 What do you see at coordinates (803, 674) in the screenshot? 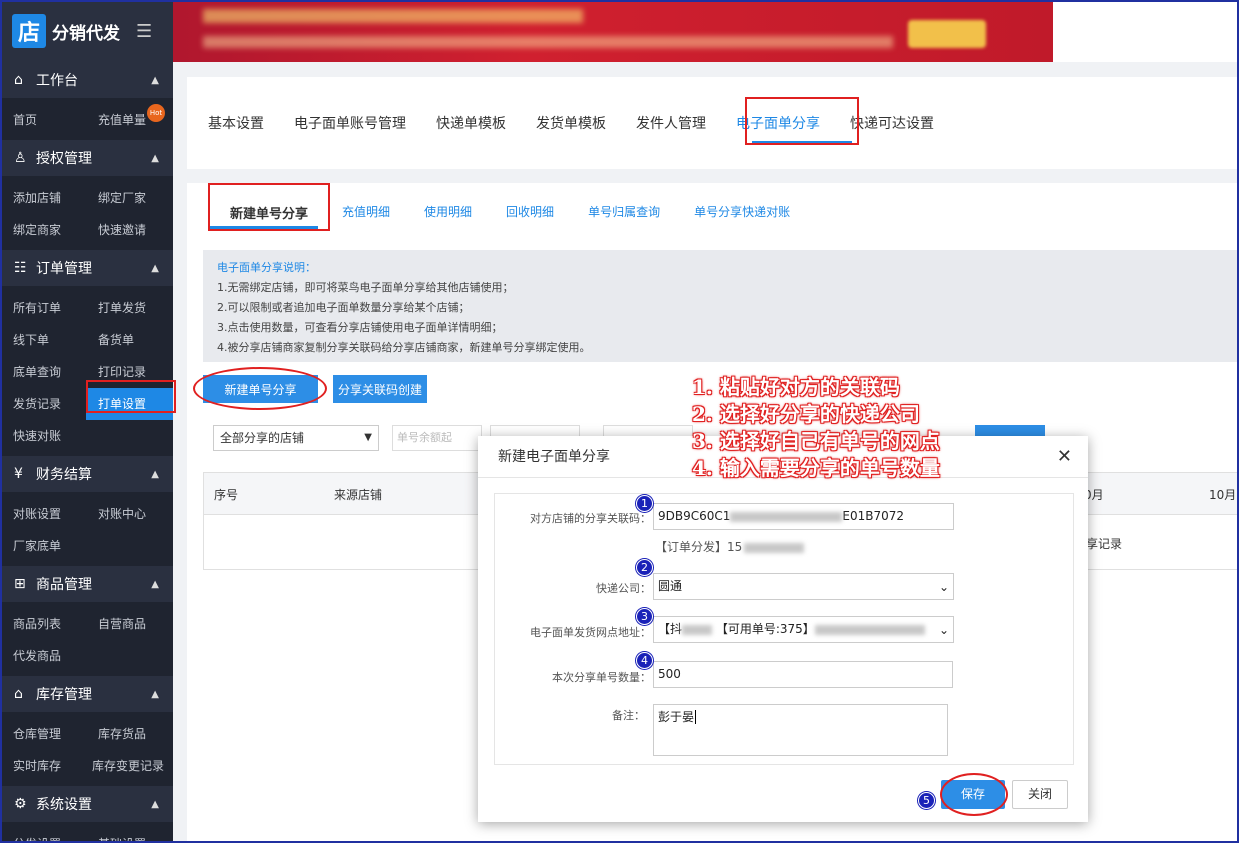
I see `quantity-input: 500` at bounding box center [803, 674].